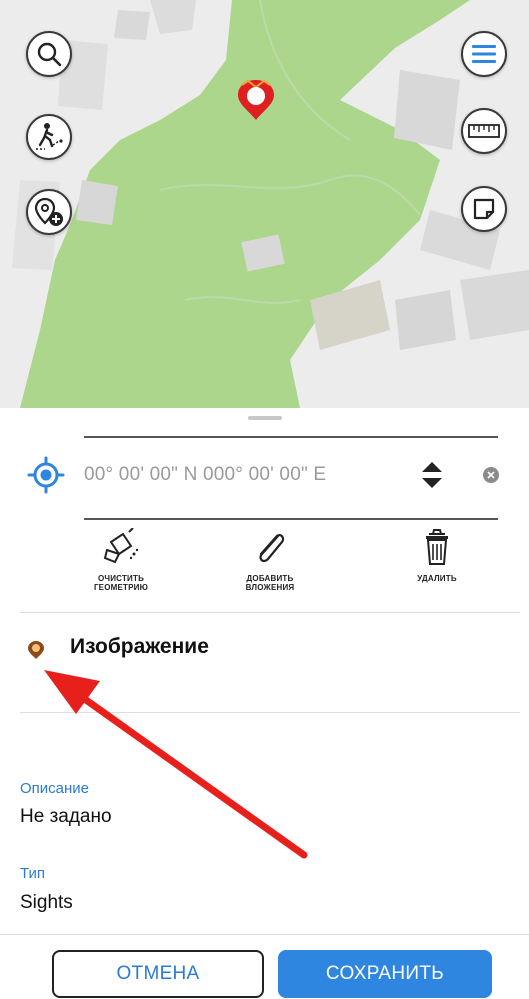  I want to click on save-button: СОХРАНИТЬ, so click(385, 974).